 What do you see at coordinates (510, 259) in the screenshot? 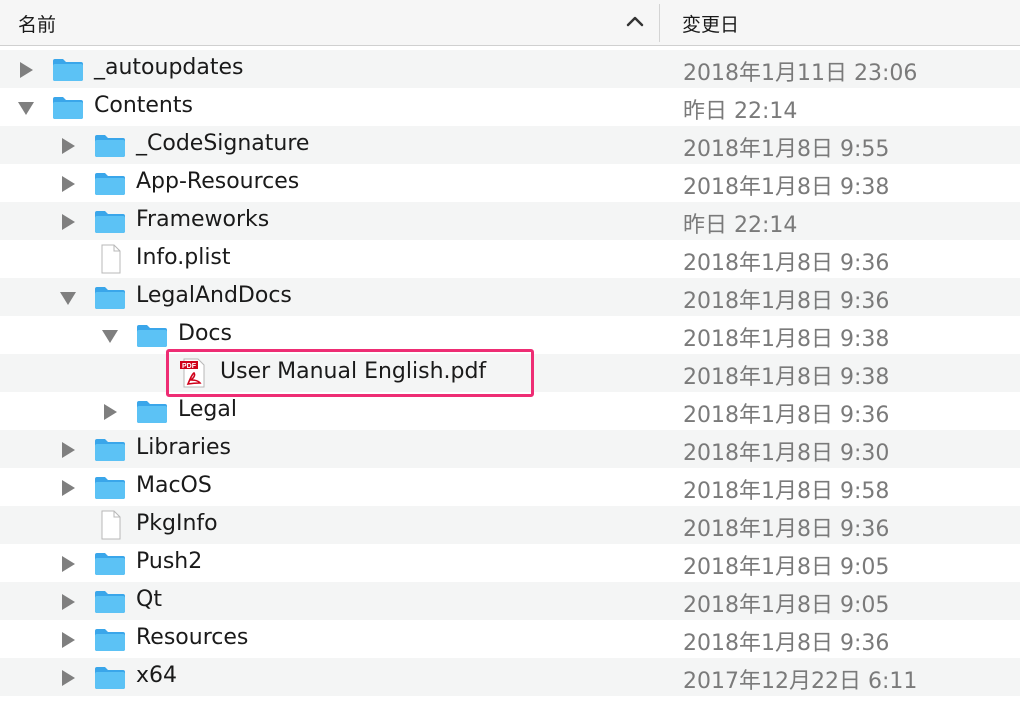
I see `list-item: Info.plist 2018年1月8日 9:36` at bounding box center [510, 259].